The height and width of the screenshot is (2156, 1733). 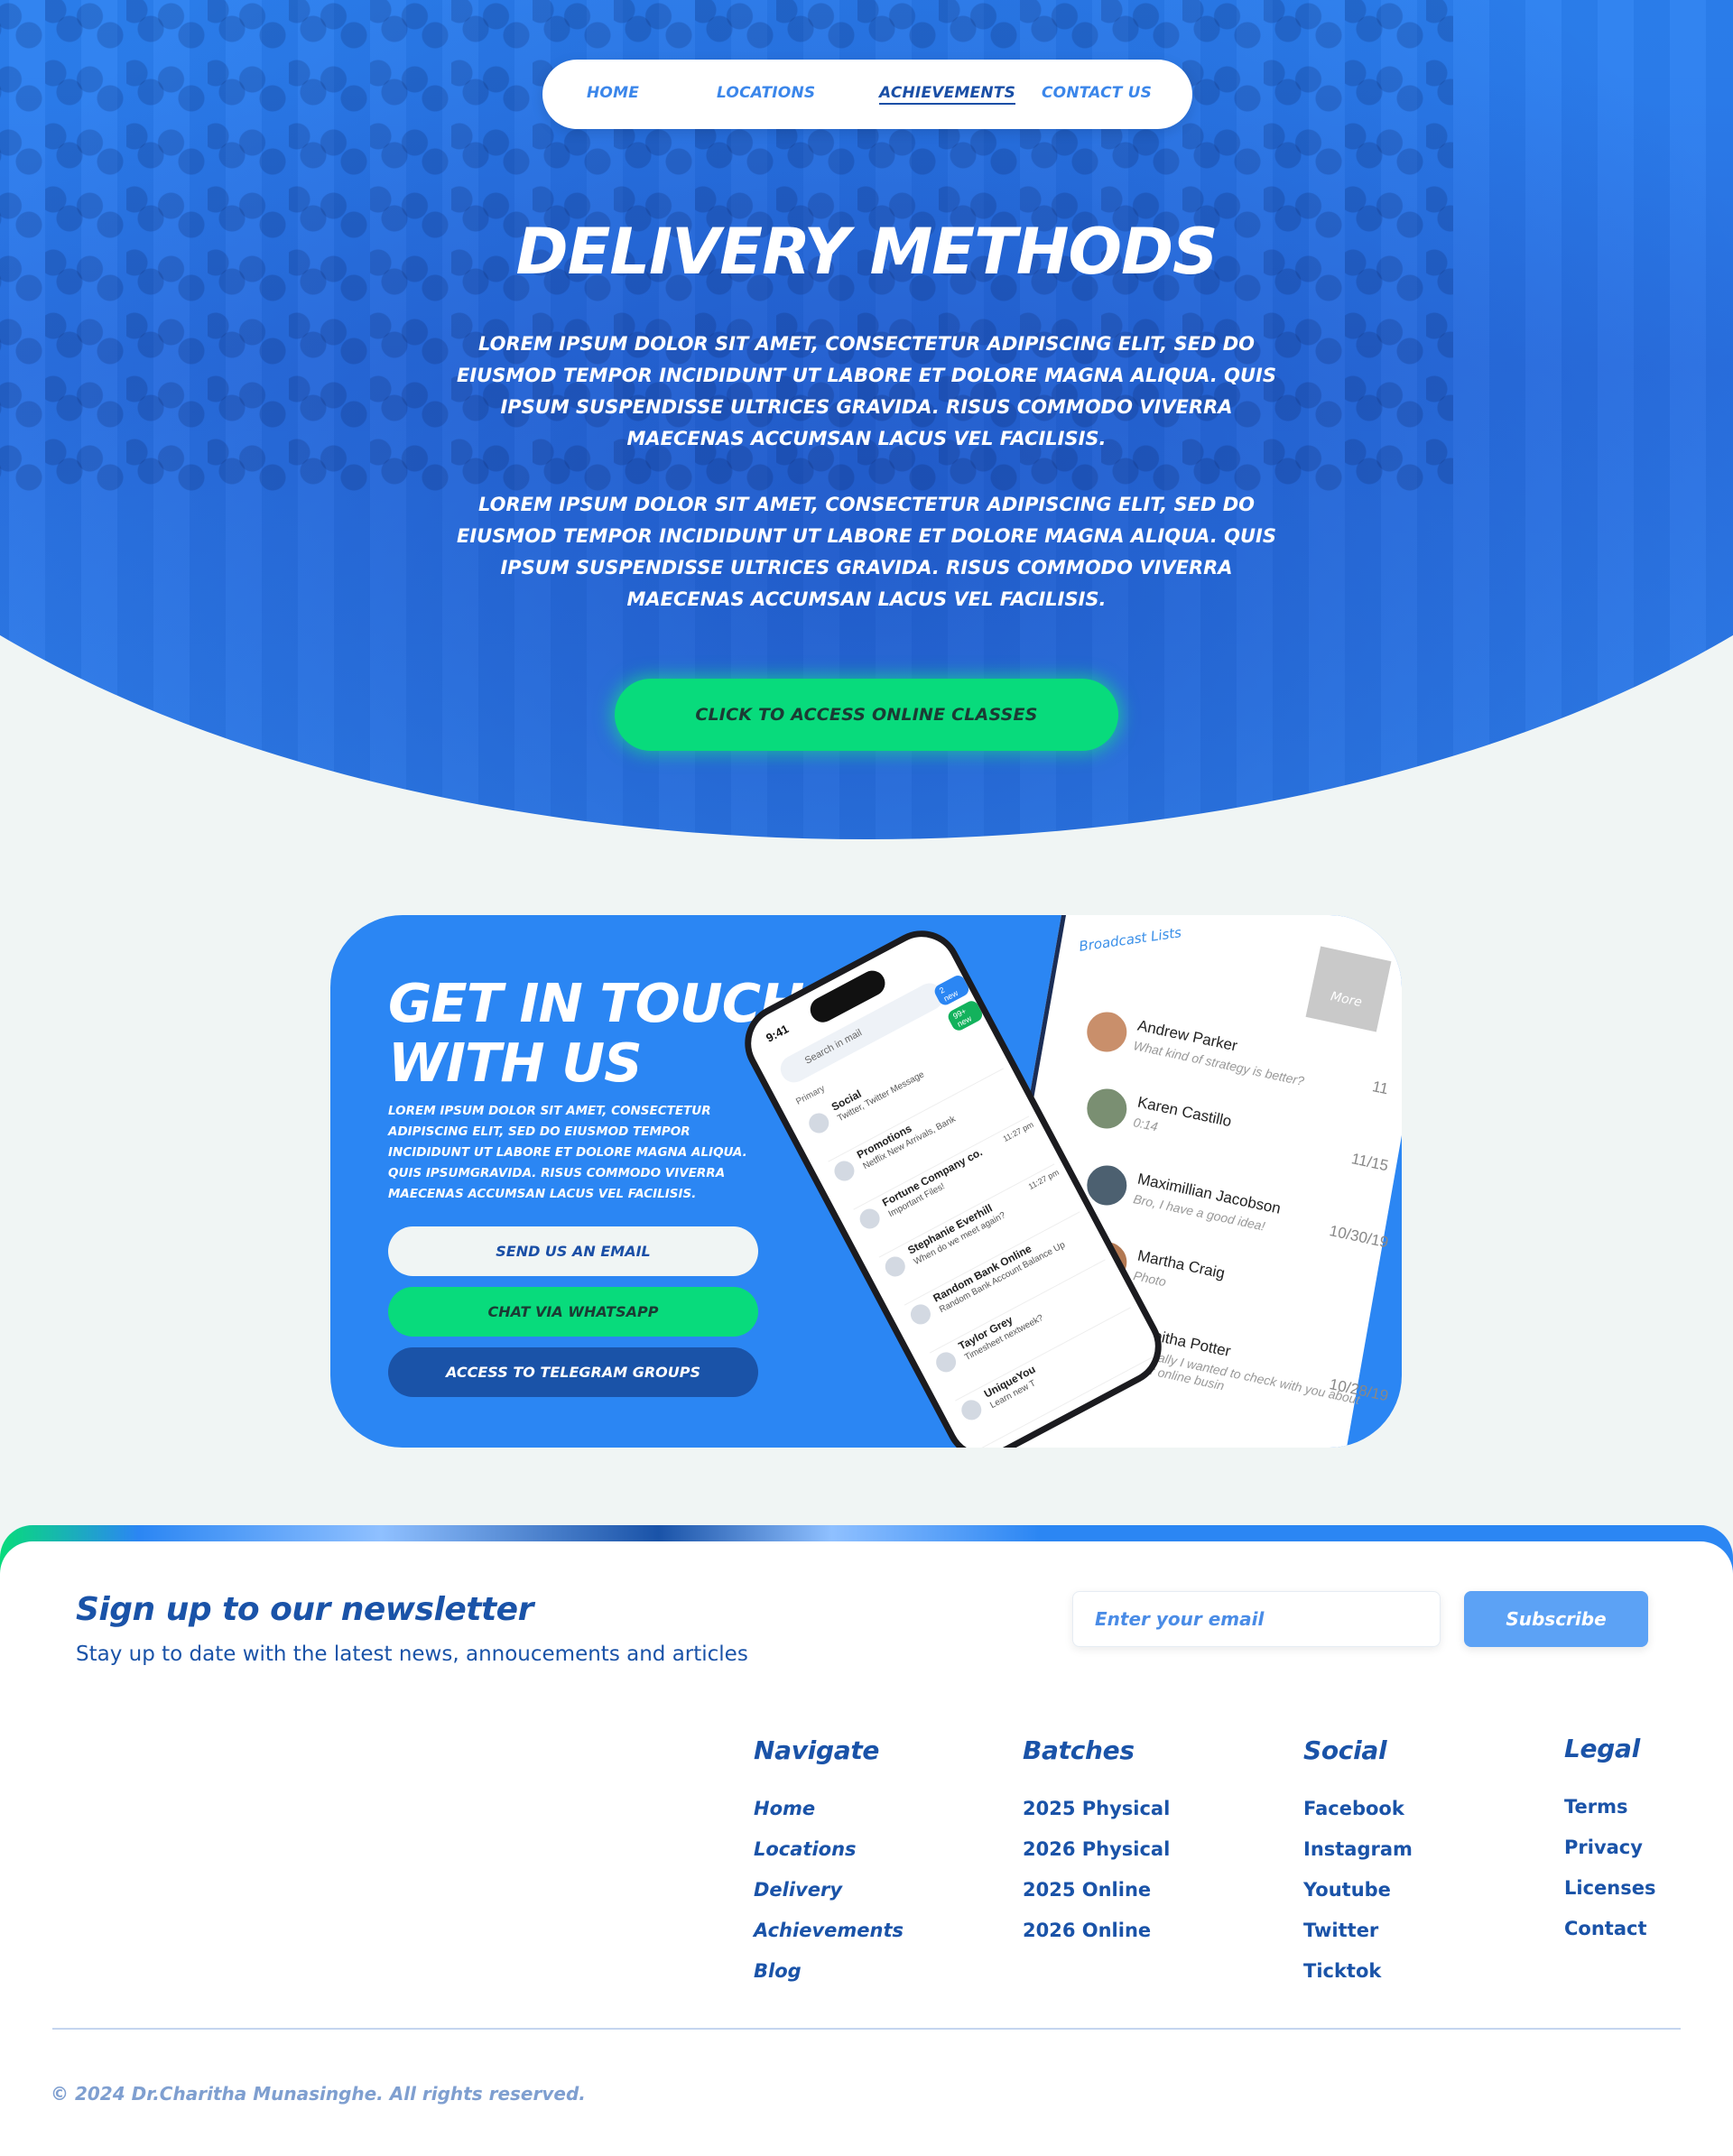 What do you see at coordinates (866, 715) in the screenshot?
I see `access-online-classes-button: CLICK TO ACCESS ONLINE CLASSES` at bounding box center [866, 715].